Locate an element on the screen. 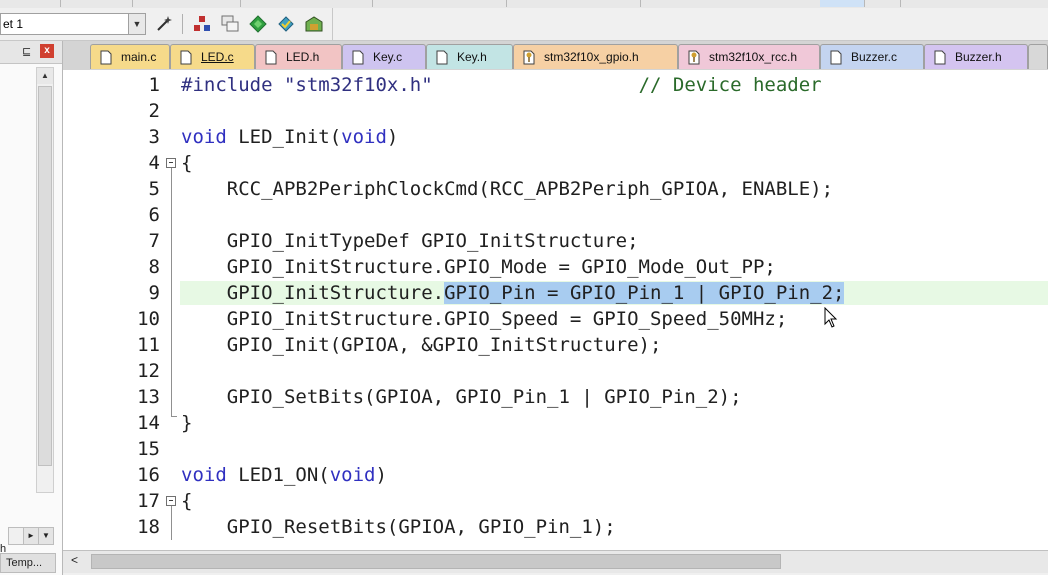 Image resolution: width=1048 pixels, height=575 pixels. code-line: 7 GPIO_InitTypeDef GPIO_InitStructure; is located at coordinates (555, 241).